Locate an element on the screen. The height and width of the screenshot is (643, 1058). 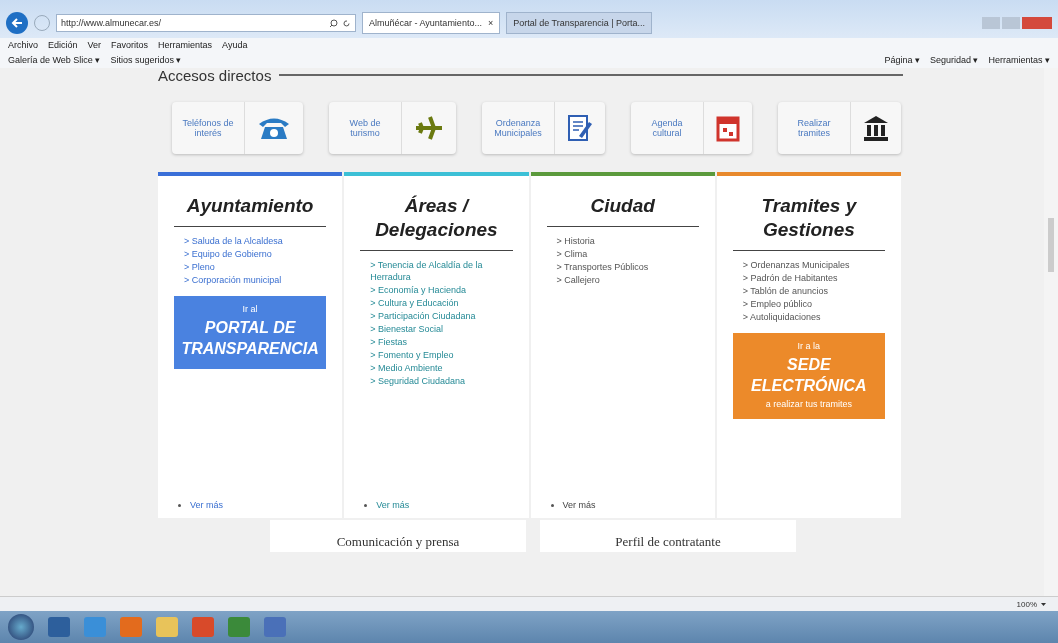
shortcut-tile: Ordenanza Municipales is located at coordinates (543, 128).